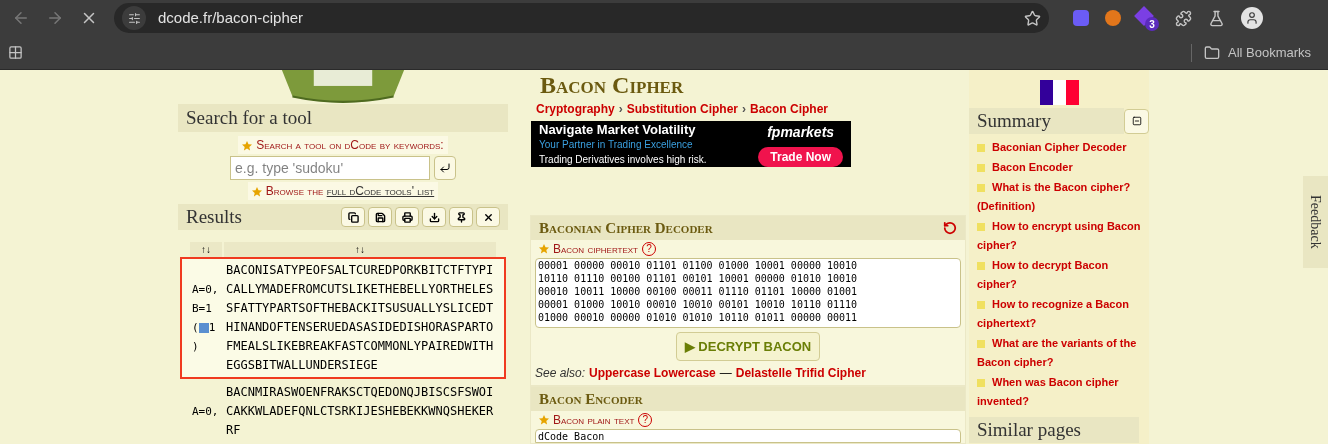  I want to click on download-icon, so click(434, 217).